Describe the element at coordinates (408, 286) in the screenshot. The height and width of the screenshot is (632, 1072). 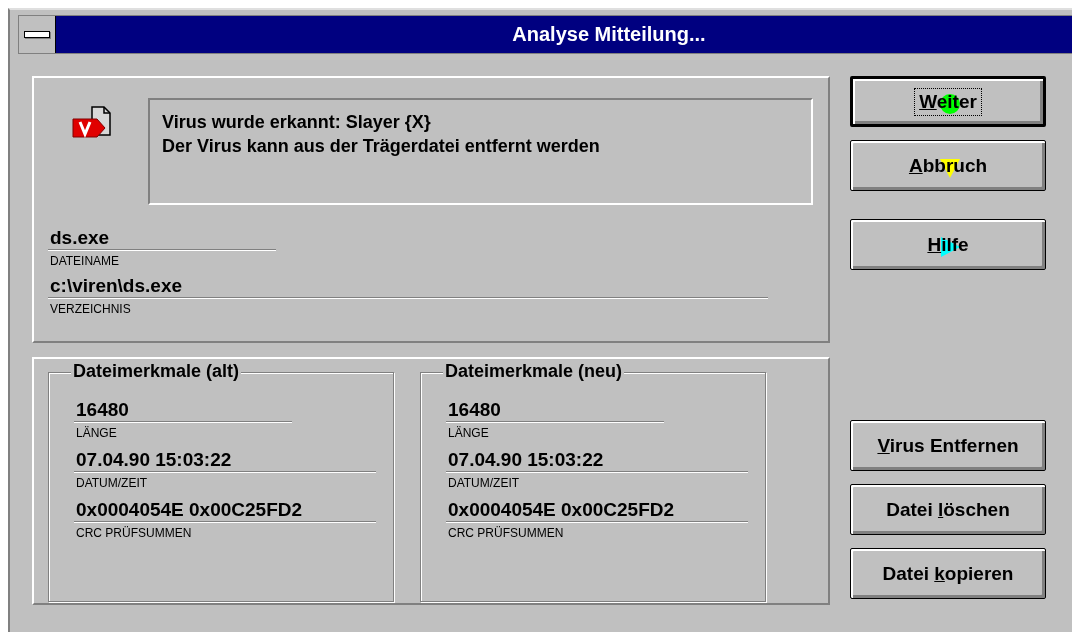
I see `field-value: c:\viren\ds.exe` at that location.